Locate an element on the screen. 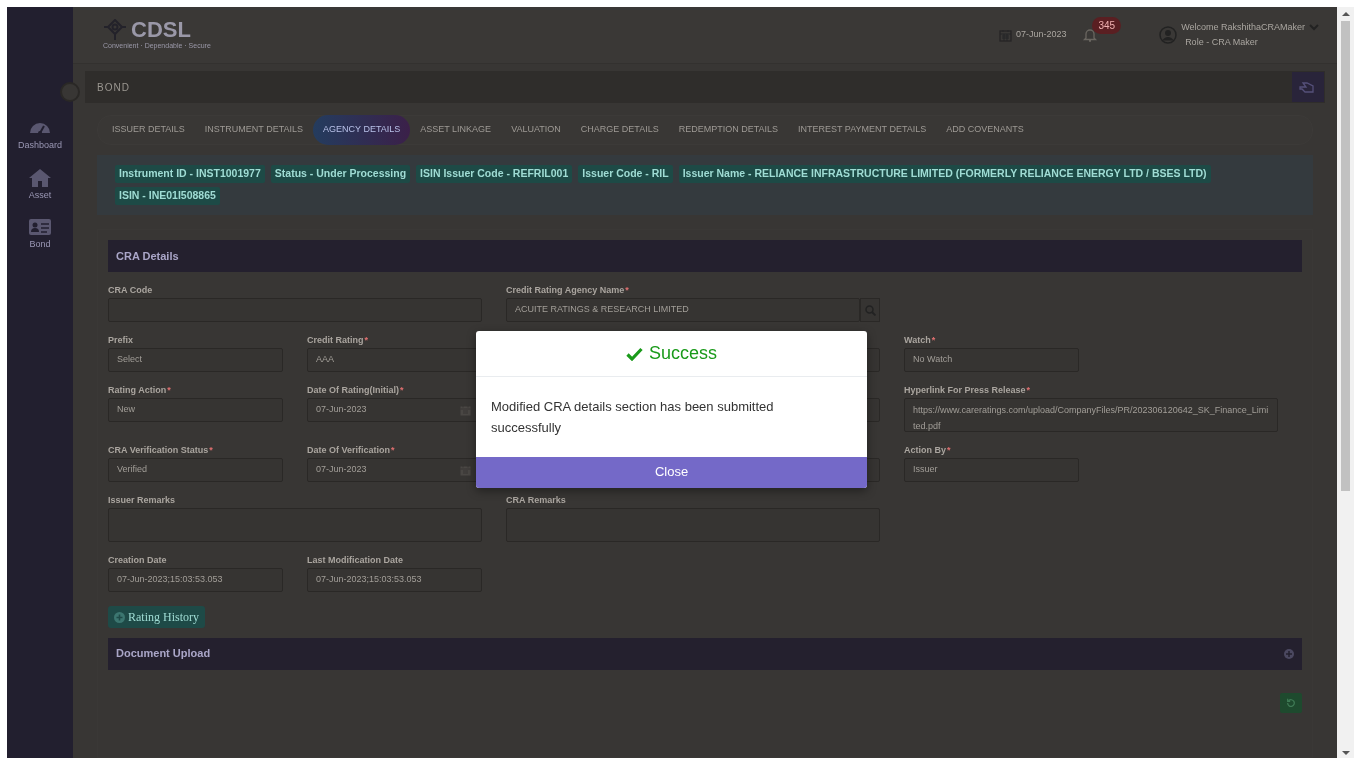 The height and width of the screenshot is (758, 1354). notification-count: 345 is located at coordinates (1107, 25).